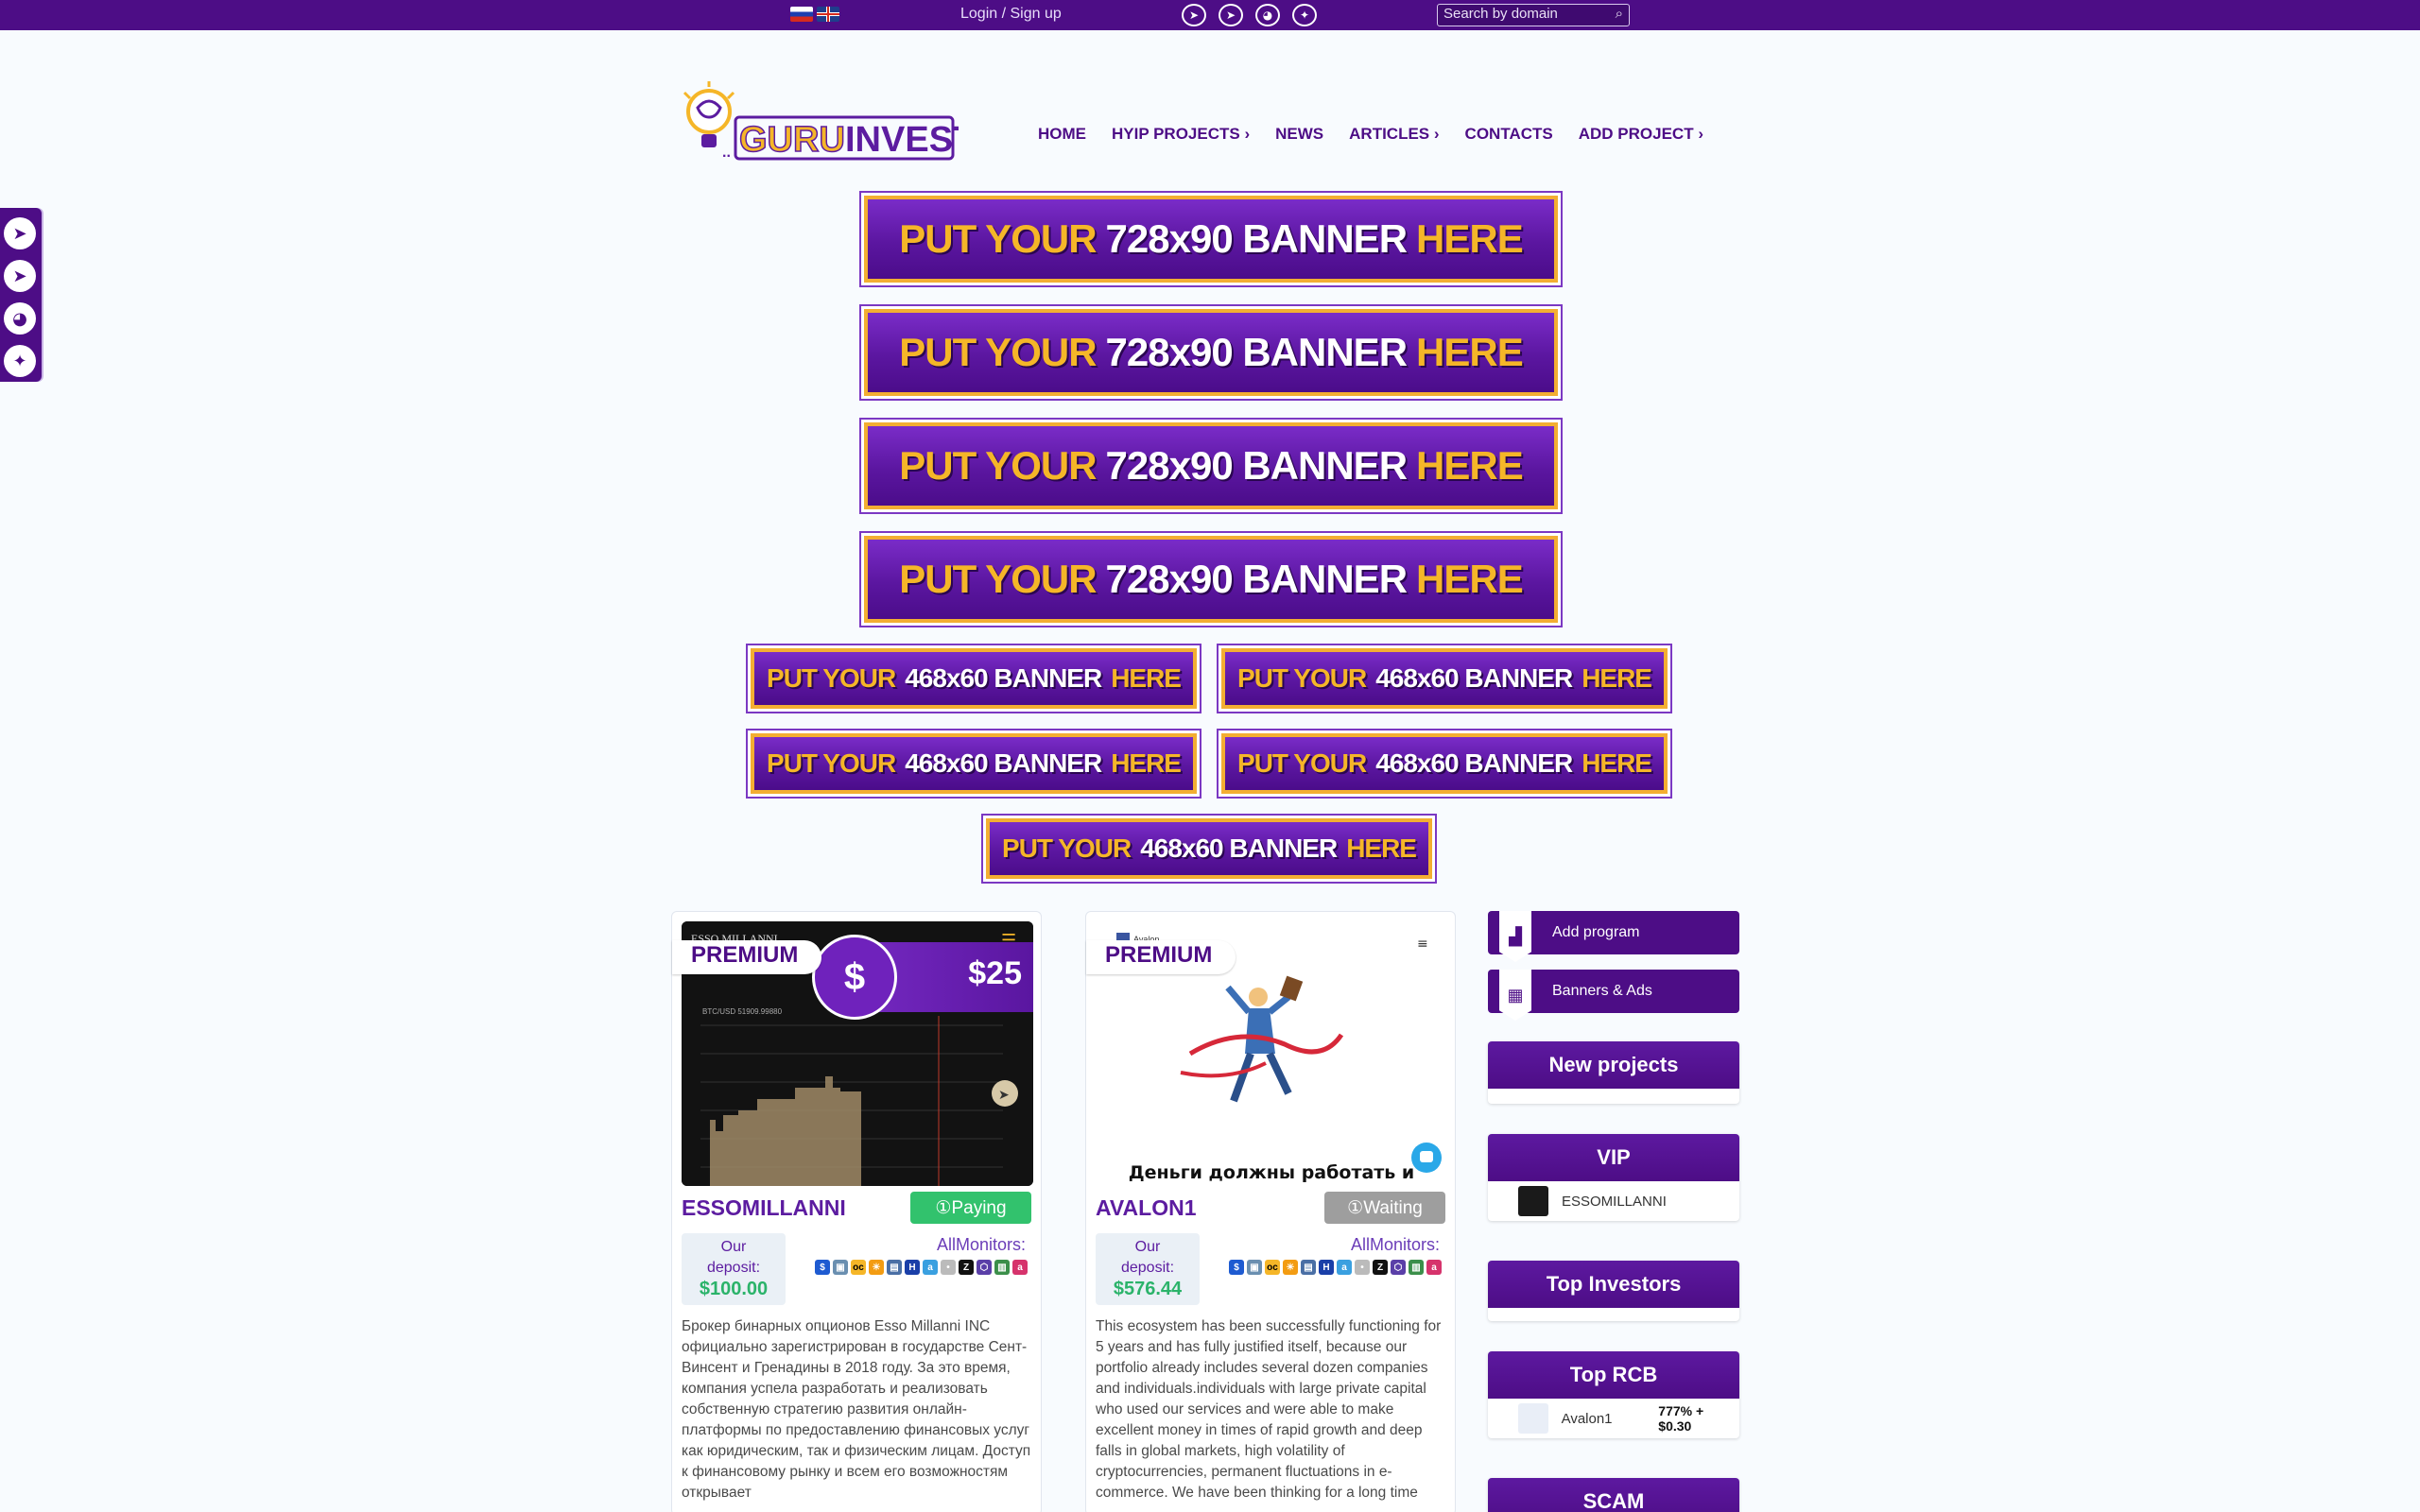 The height and width of the screenshot is (1512, 2420). What do you see at coordinates (1299, 134) in the screenshot?
I see `nav-news: NEWS` at bounding box center [1299, 134].